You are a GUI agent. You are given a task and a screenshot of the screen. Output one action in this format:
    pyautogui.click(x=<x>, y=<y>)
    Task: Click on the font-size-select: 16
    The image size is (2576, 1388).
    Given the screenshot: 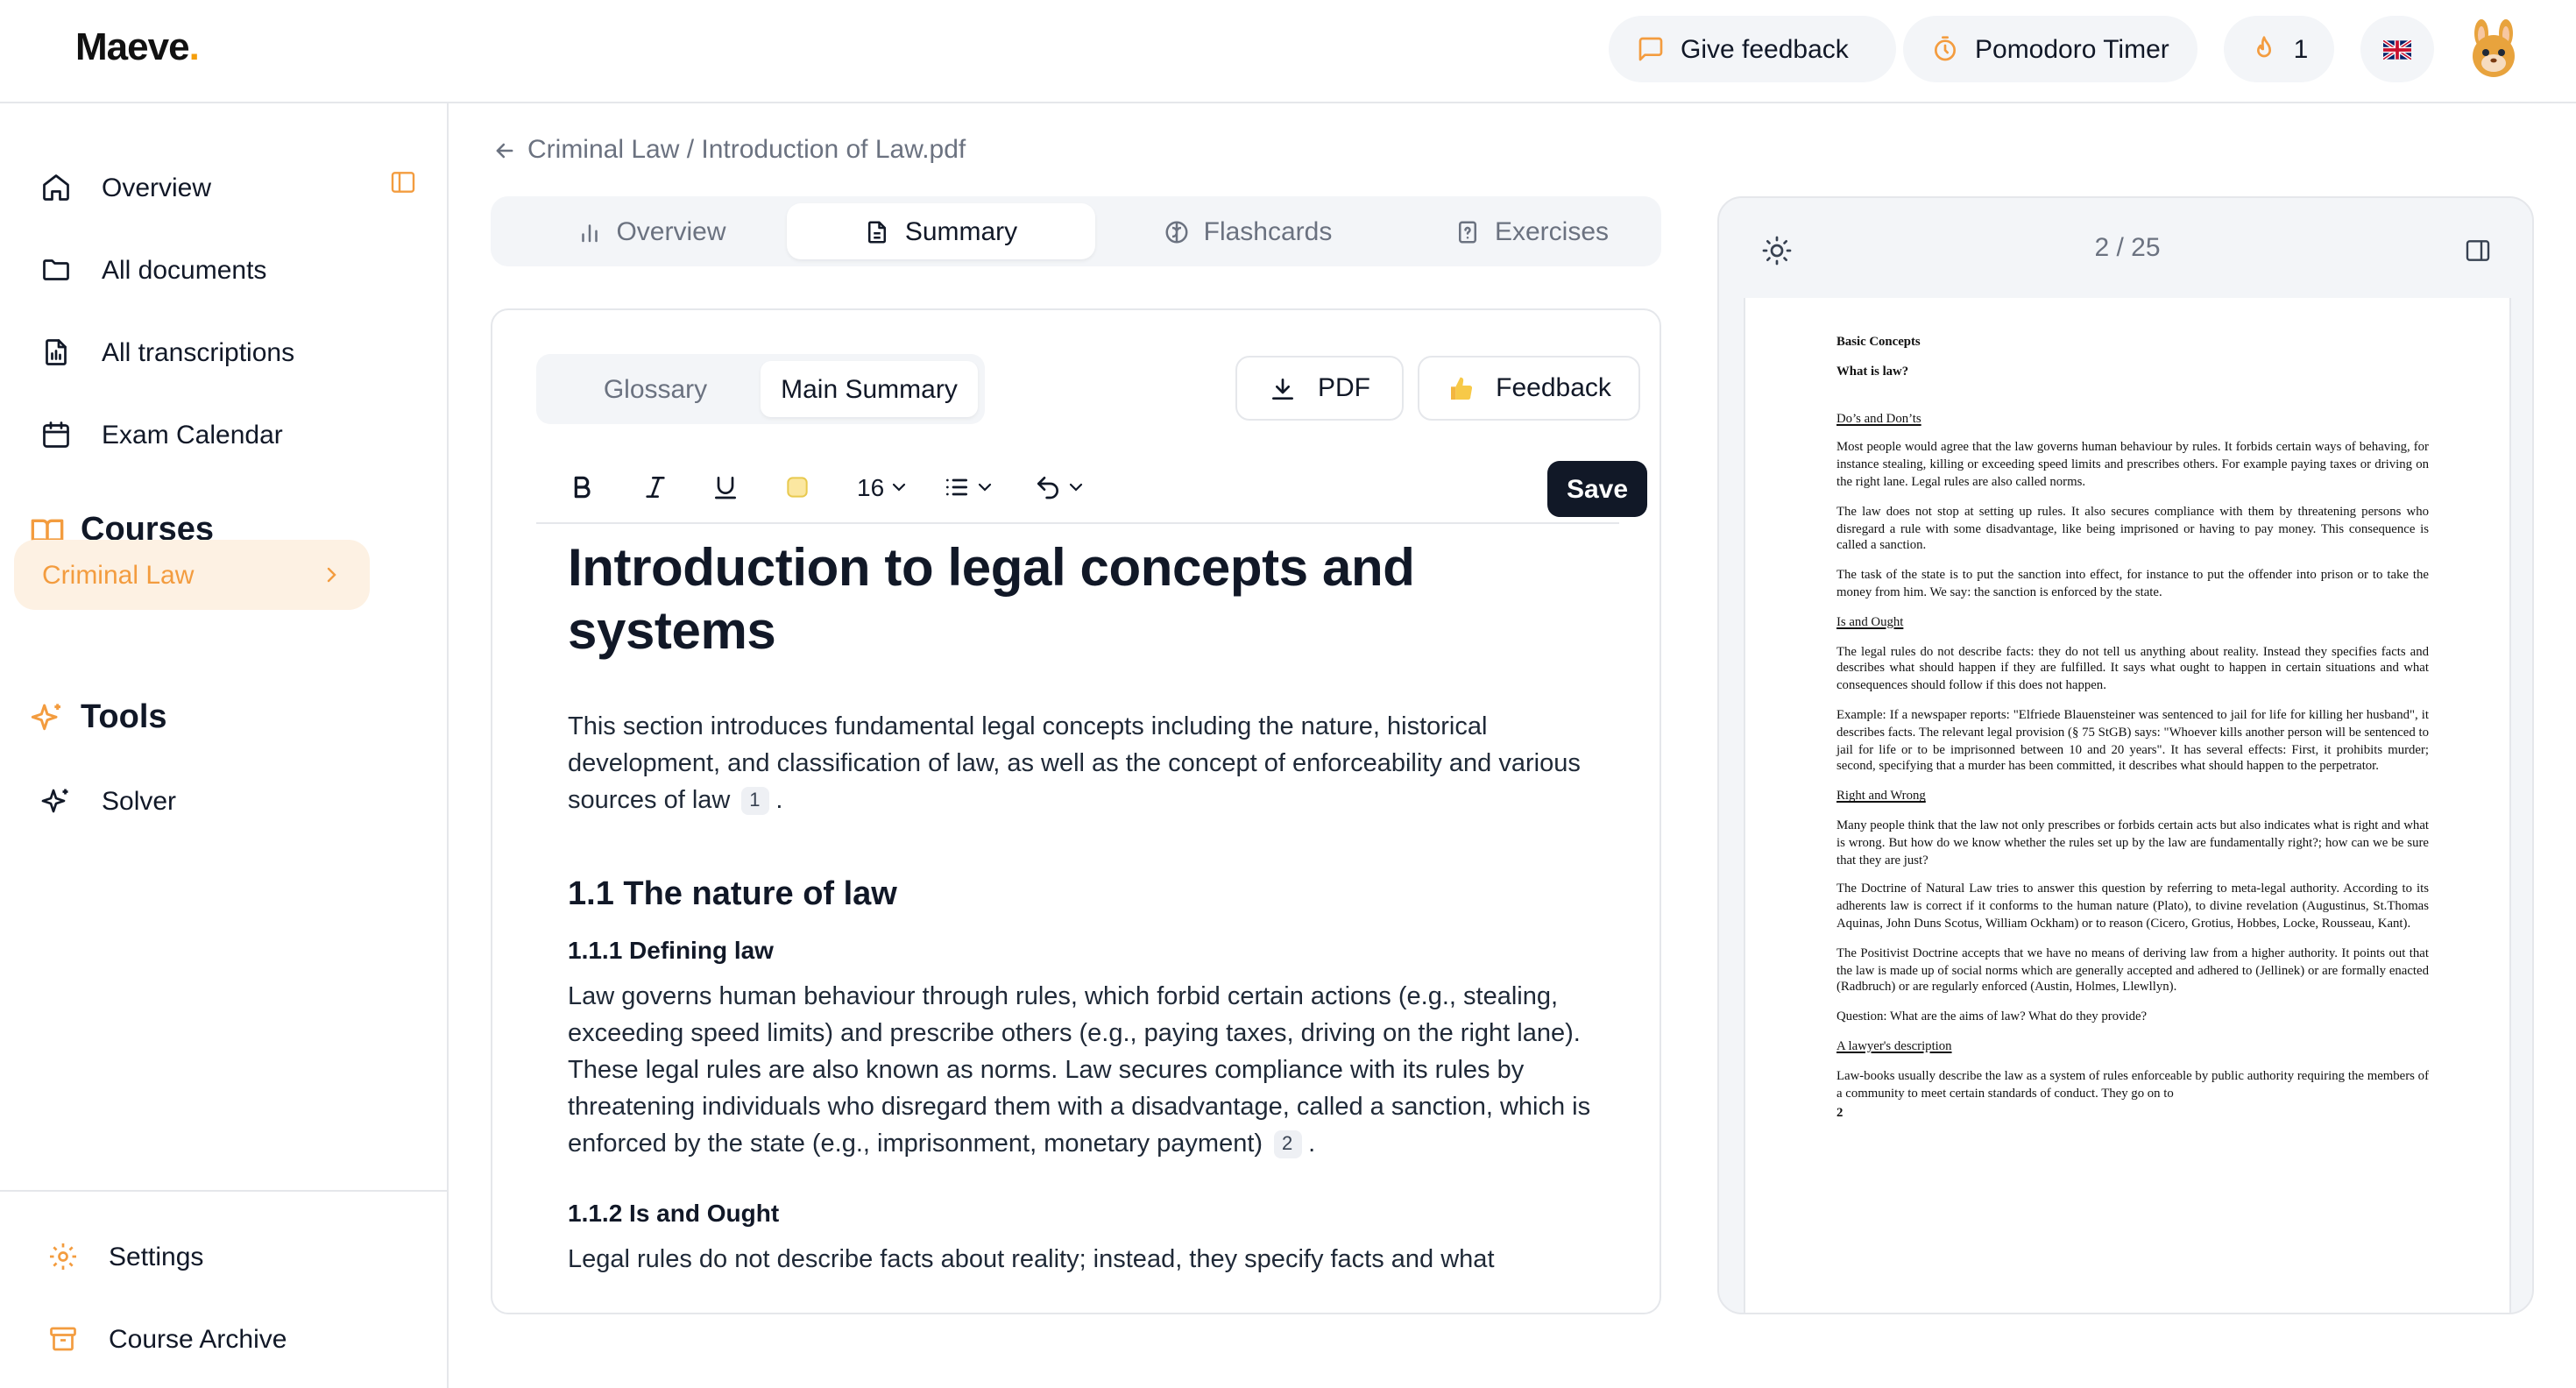 What is the action you would take?
    pyautogui.click(x=883, y=487)
    